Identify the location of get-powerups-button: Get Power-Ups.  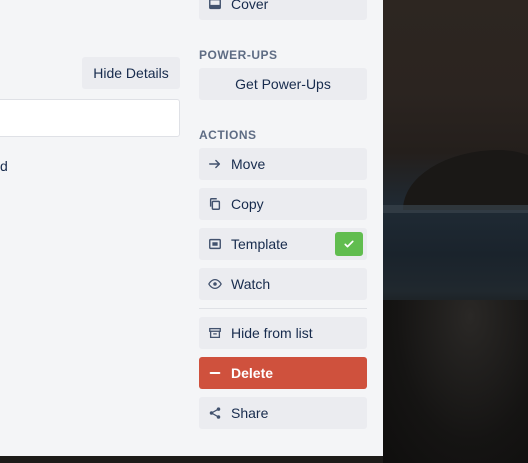
(283, 84).